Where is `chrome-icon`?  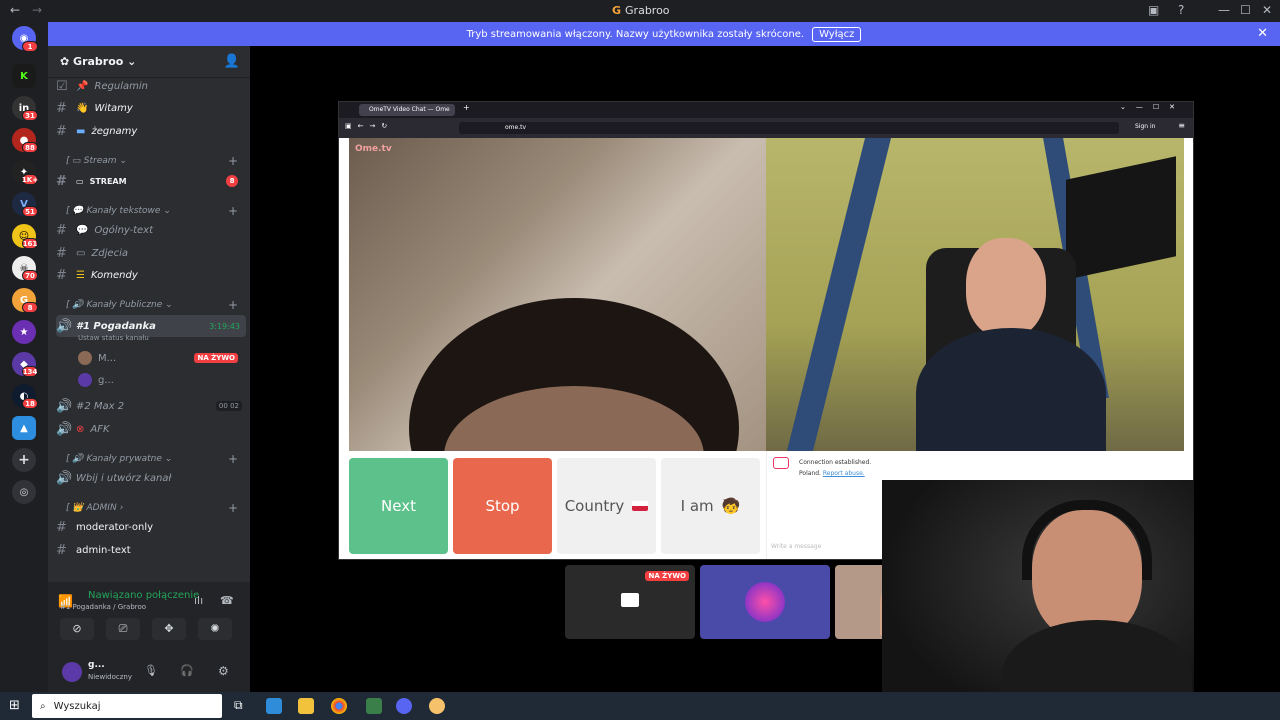
chrome-icon is located at coordinates (339, 706).